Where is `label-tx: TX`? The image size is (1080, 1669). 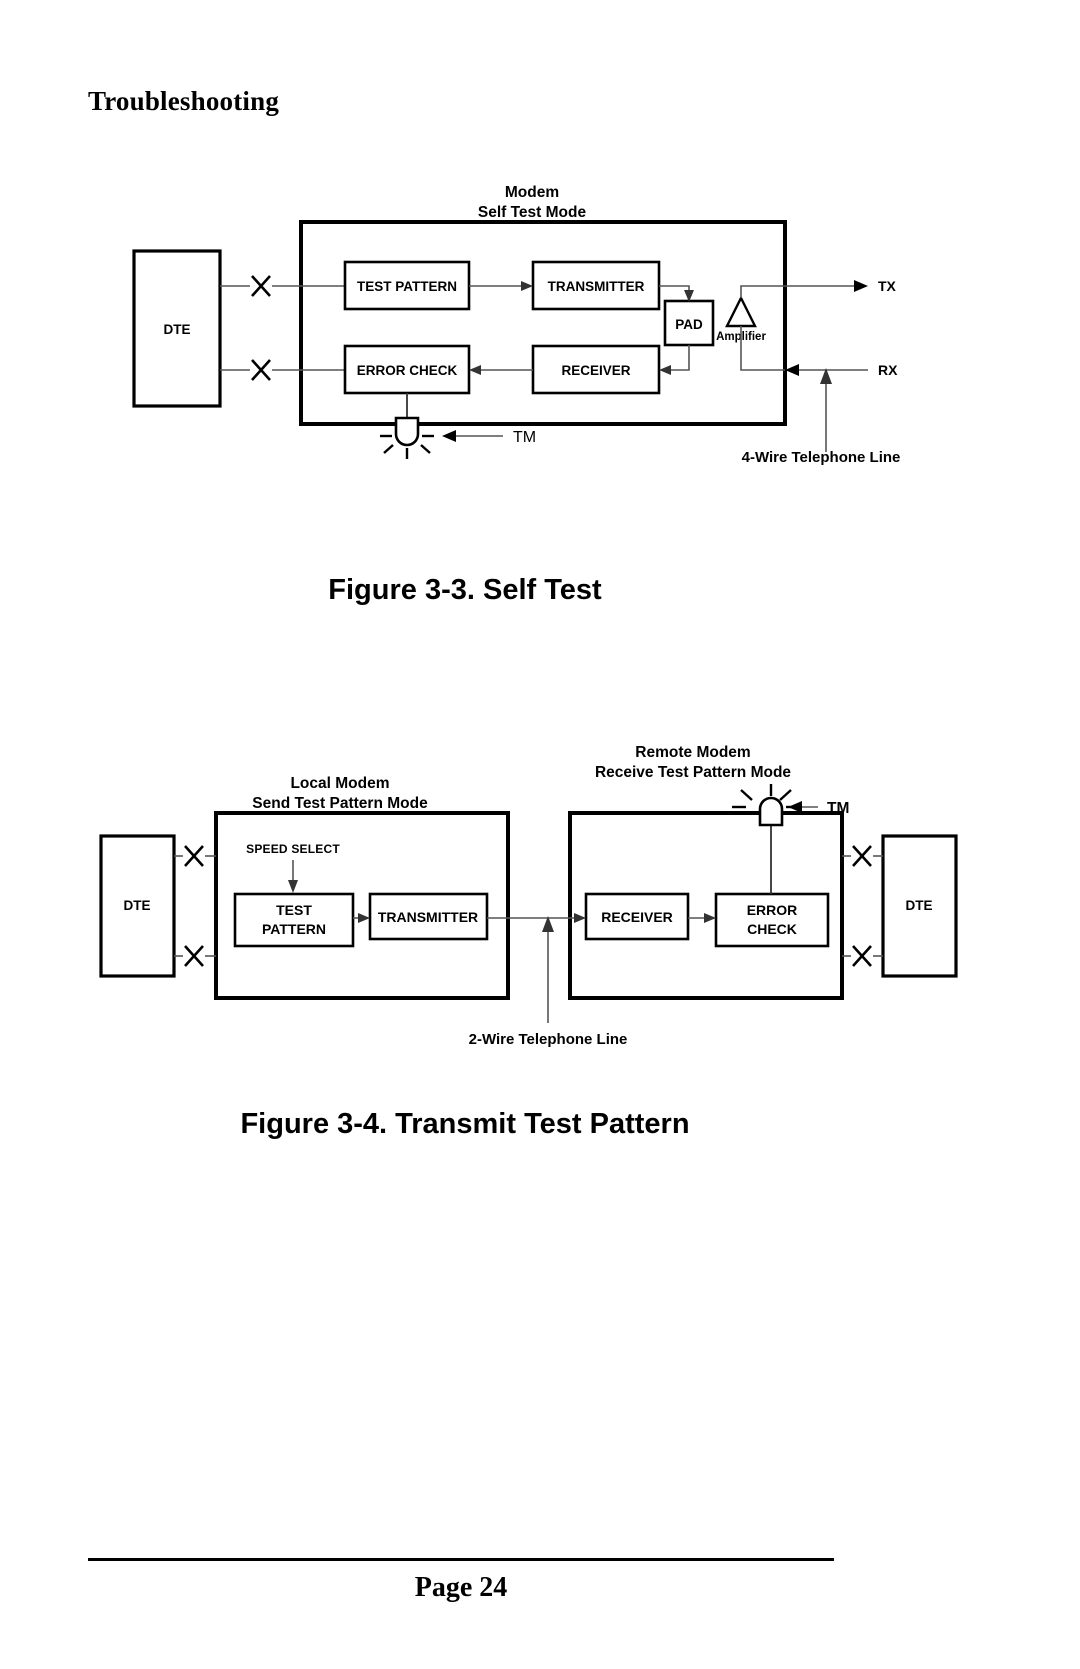
label-tx: TX is located at coordinates (887, 286).